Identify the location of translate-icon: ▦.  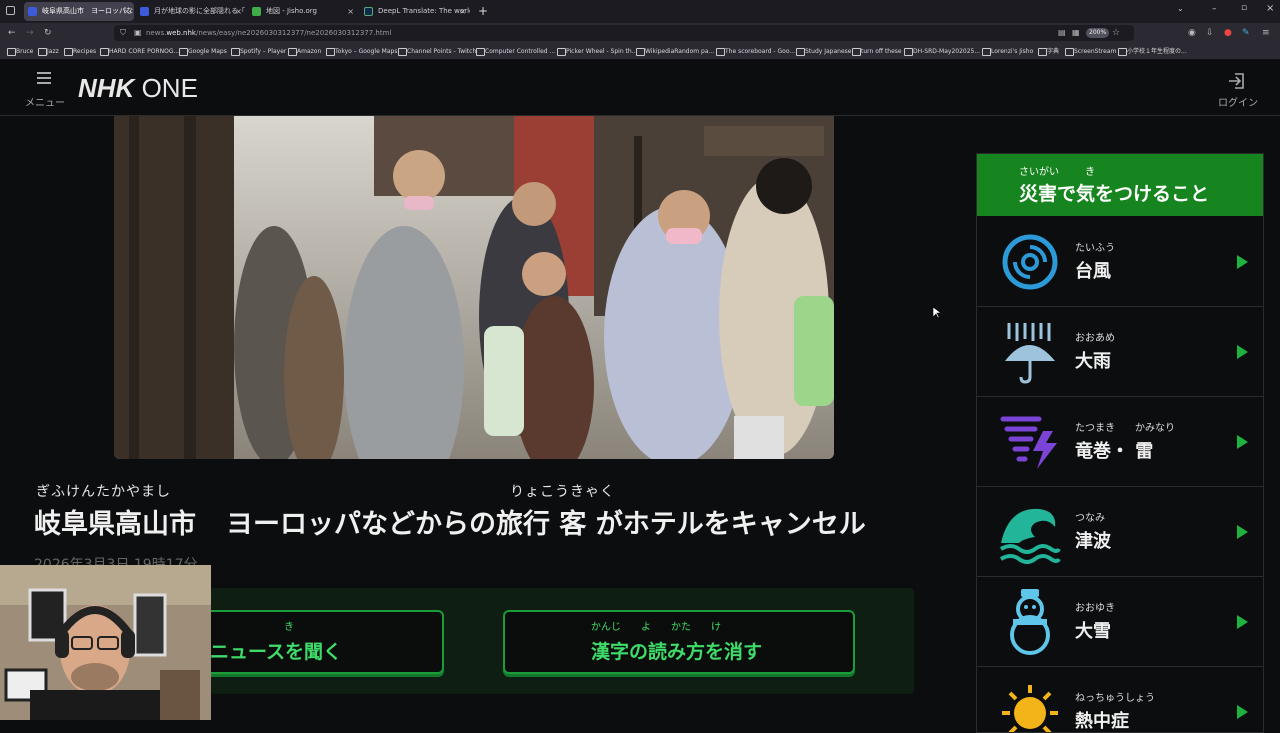
(1076, 33).